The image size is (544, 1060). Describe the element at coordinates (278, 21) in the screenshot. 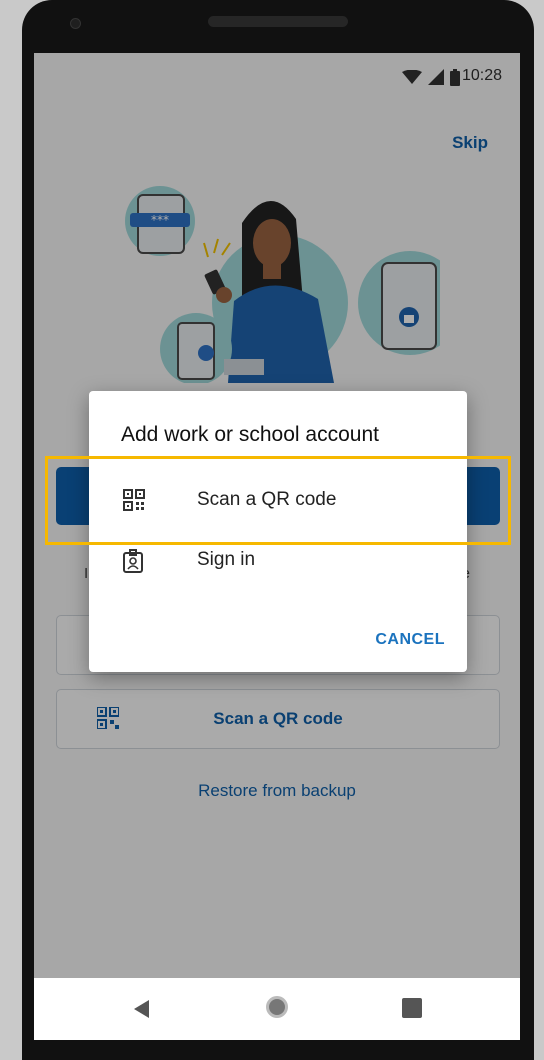

I see `earpiece-speaker` at that location.